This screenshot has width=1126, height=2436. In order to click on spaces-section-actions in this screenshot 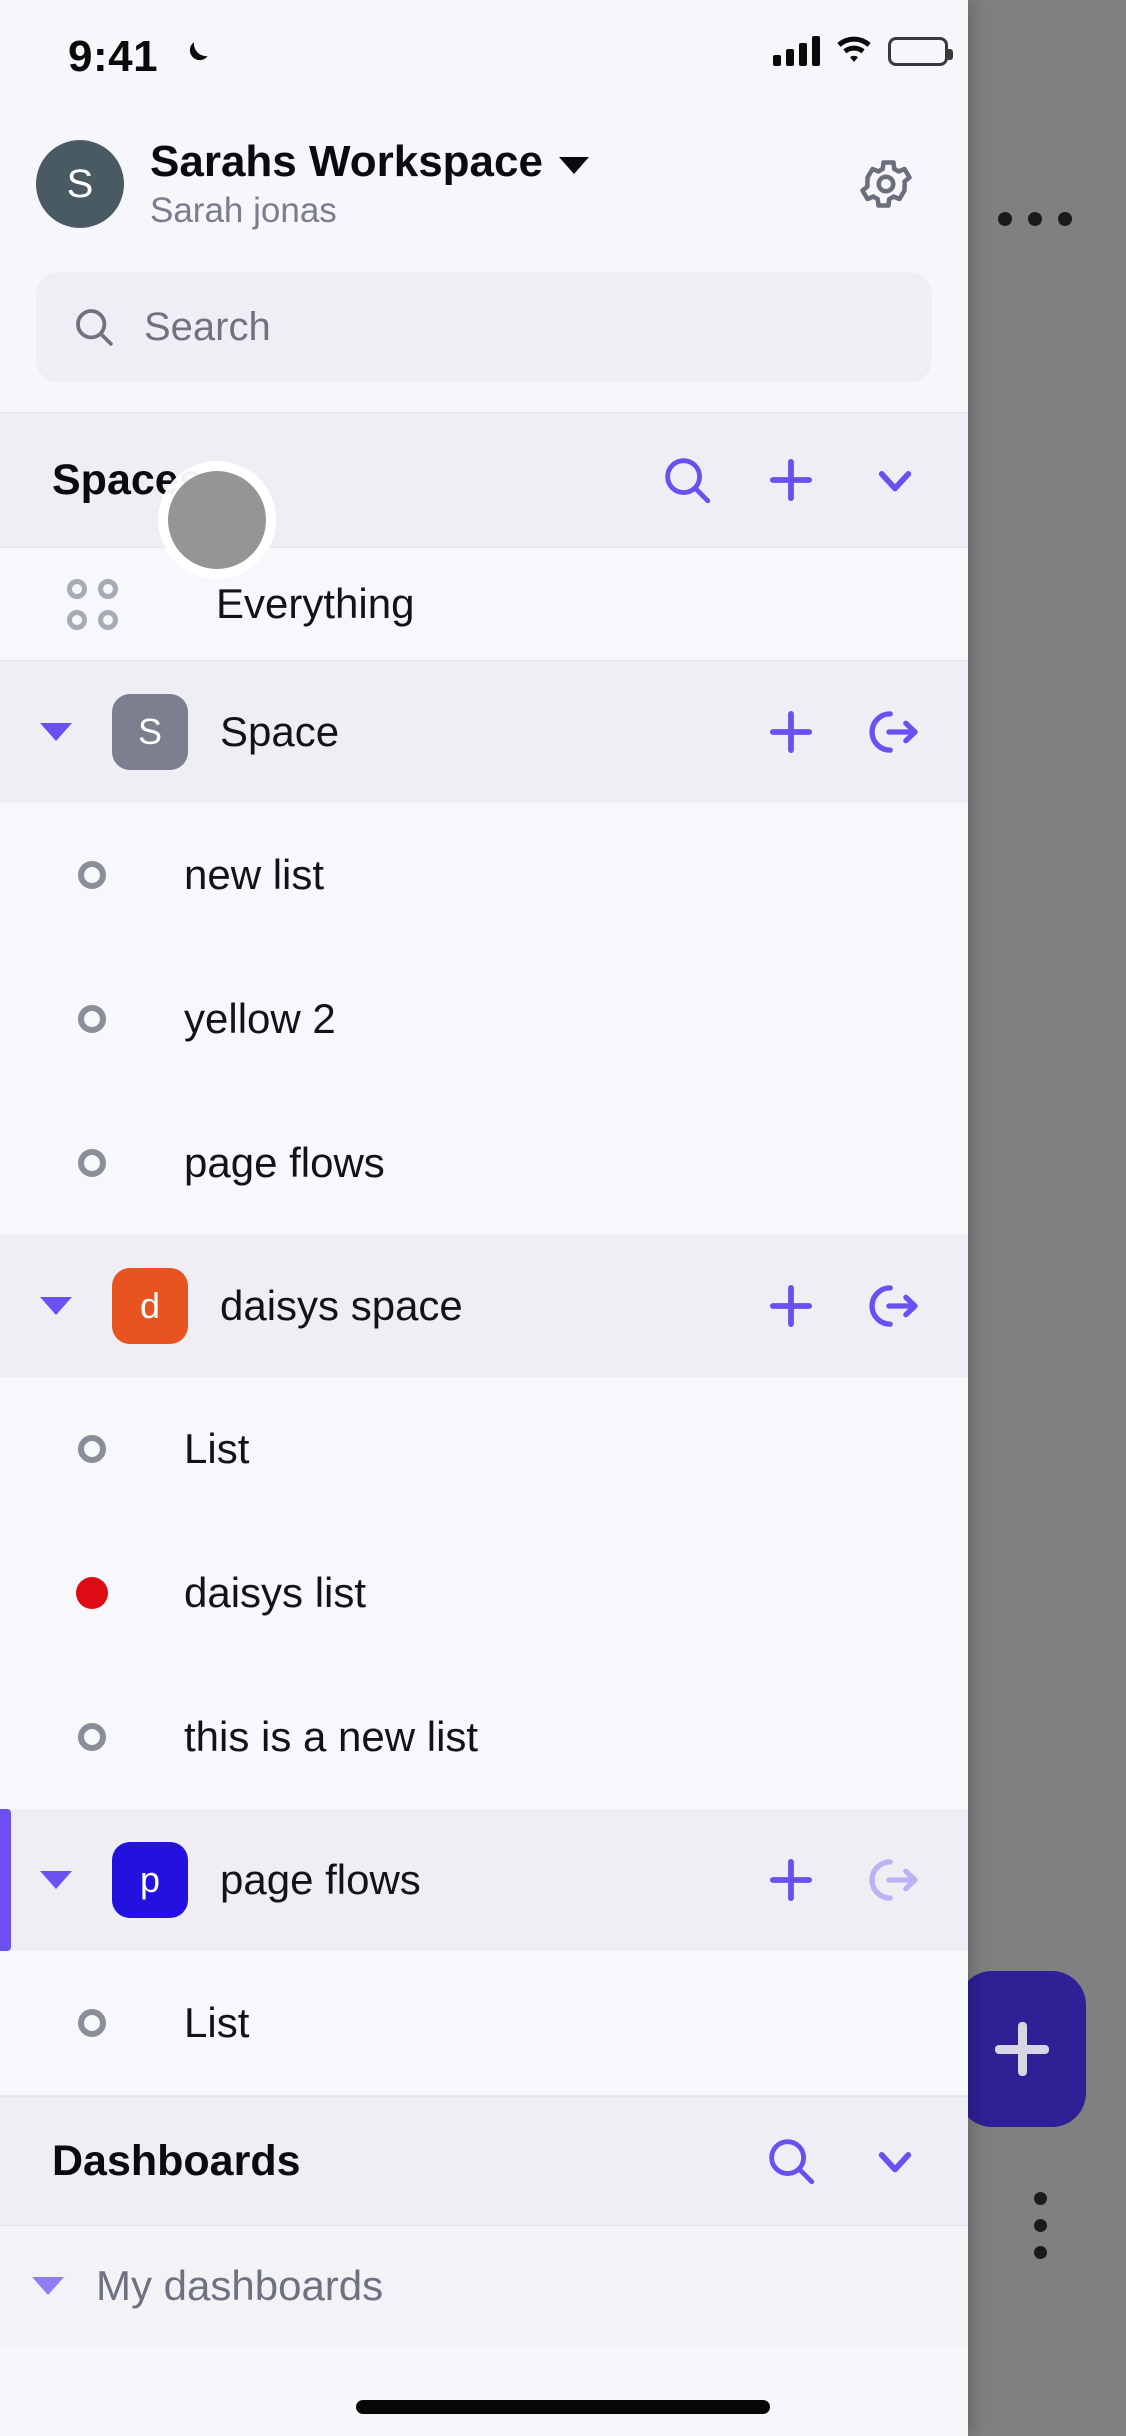, I will do `click(791, 480)`.